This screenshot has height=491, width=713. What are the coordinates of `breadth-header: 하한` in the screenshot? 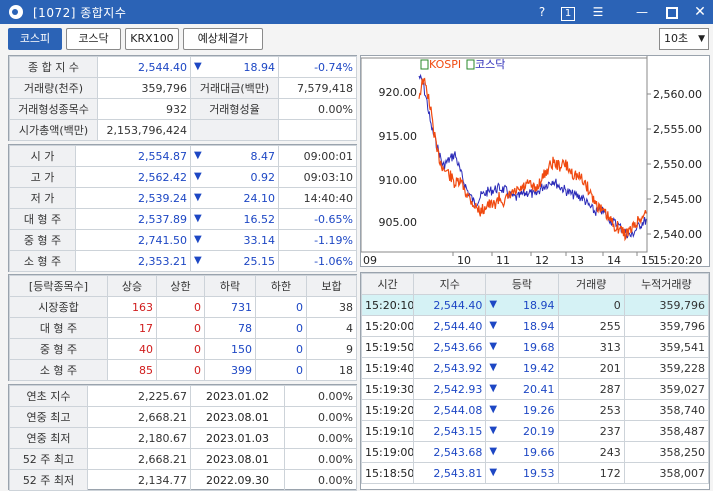 It's located at (281, 286).